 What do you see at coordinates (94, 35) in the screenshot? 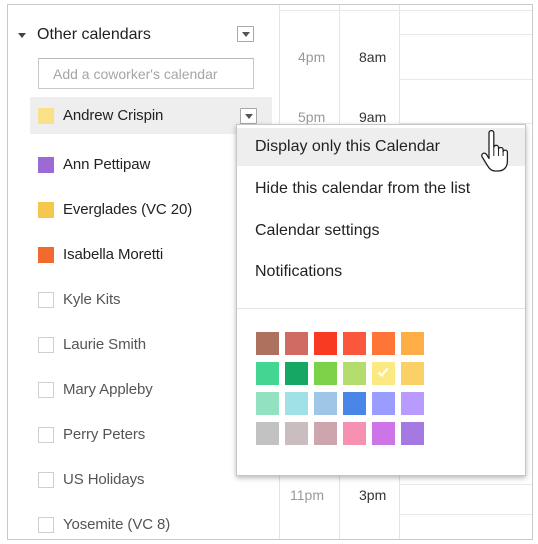
I see `other-calendars-title: Other calendars` at bounding box center [94, 35].